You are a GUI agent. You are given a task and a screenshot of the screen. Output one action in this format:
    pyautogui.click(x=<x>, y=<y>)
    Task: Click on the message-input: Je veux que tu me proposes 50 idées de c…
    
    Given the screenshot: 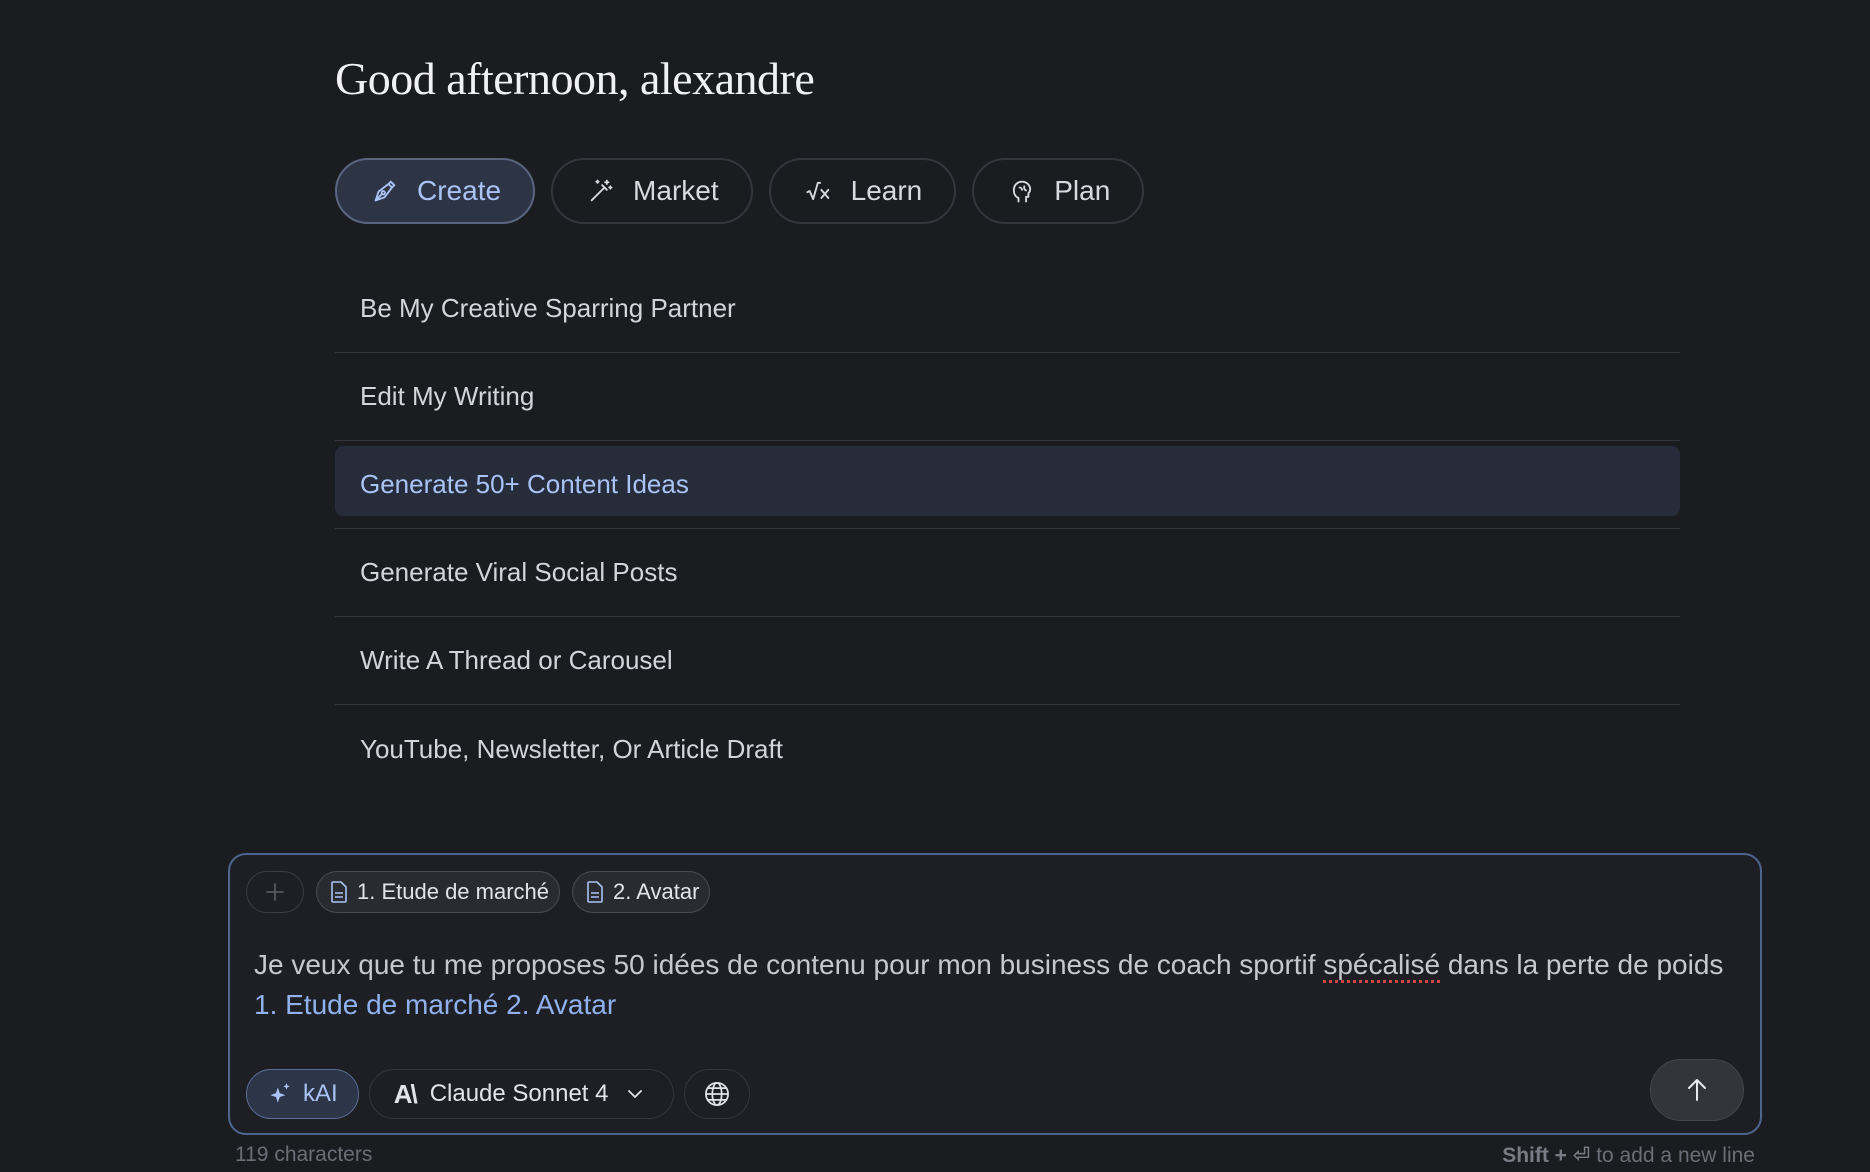 What is the action you would take?
    pyautogui.click(x=994, y=985)
    